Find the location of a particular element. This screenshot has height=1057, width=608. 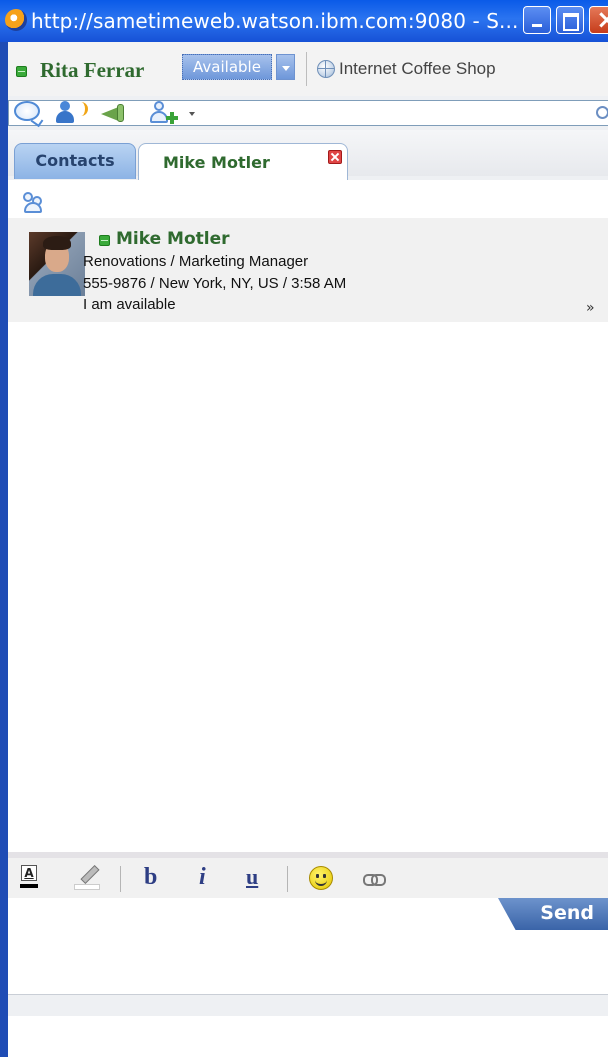

chat-icon is located at coordinates (27, 111).